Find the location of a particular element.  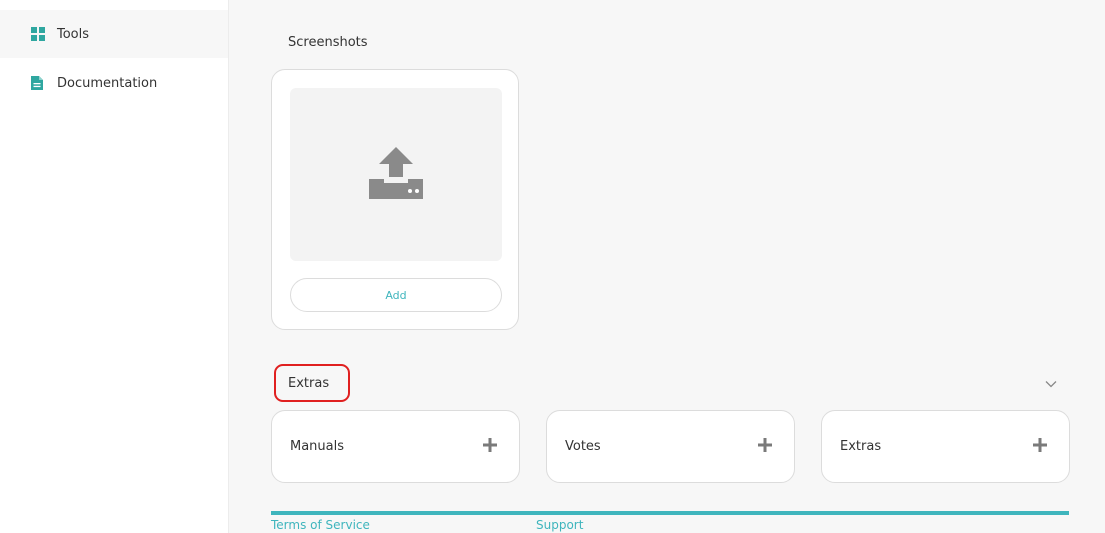

screenshots-title: Screenshots is located at coordinates (328, 42).